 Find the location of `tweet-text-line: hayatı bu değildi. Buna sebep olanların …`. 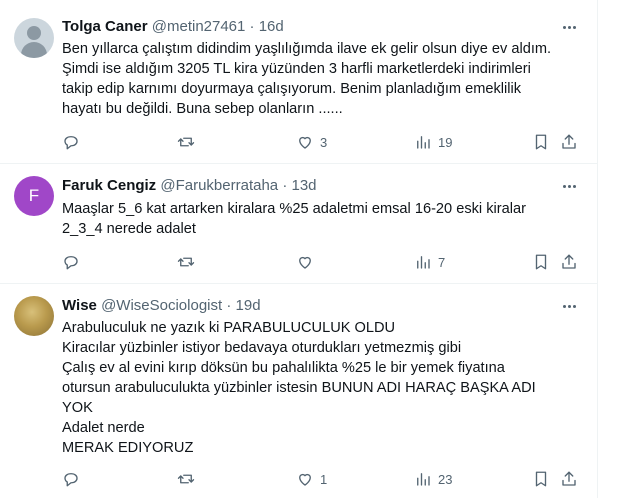

tweet-text-line: hayatı bu değildi. Buna sebep olanların … is located at coordinates (202, 109).